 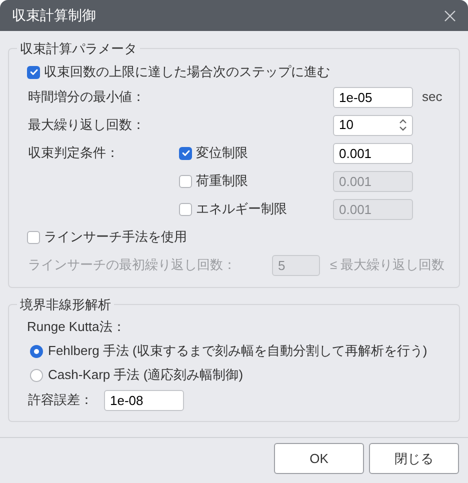 I want to click on unit-label: sec, so click(x=432, y=97).